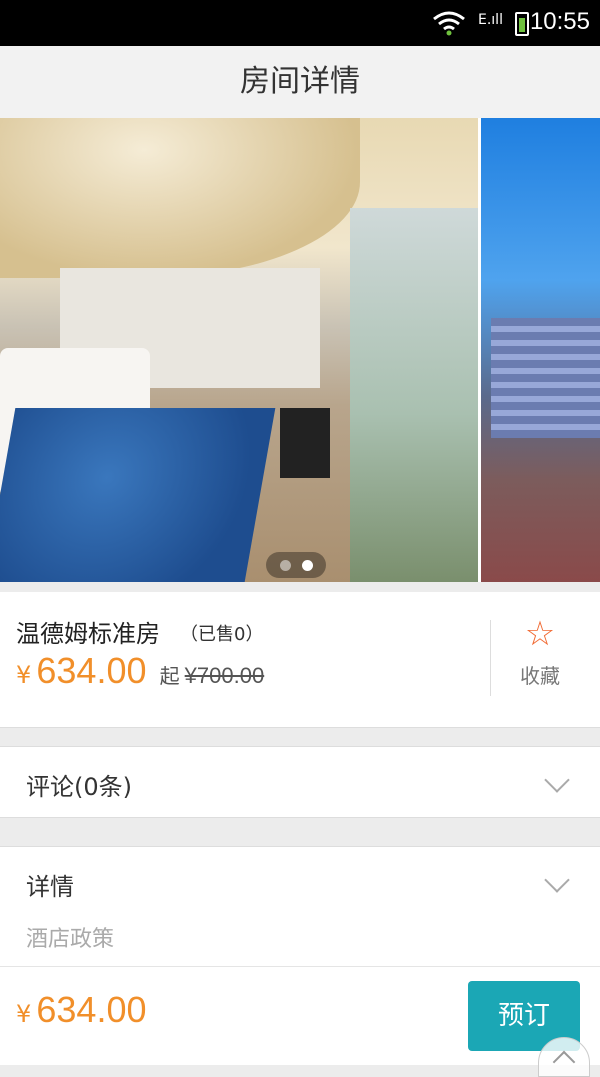 This screenshot has width=600, height=1077. I want to click on room-photo-ceiling, so click(180, 198).